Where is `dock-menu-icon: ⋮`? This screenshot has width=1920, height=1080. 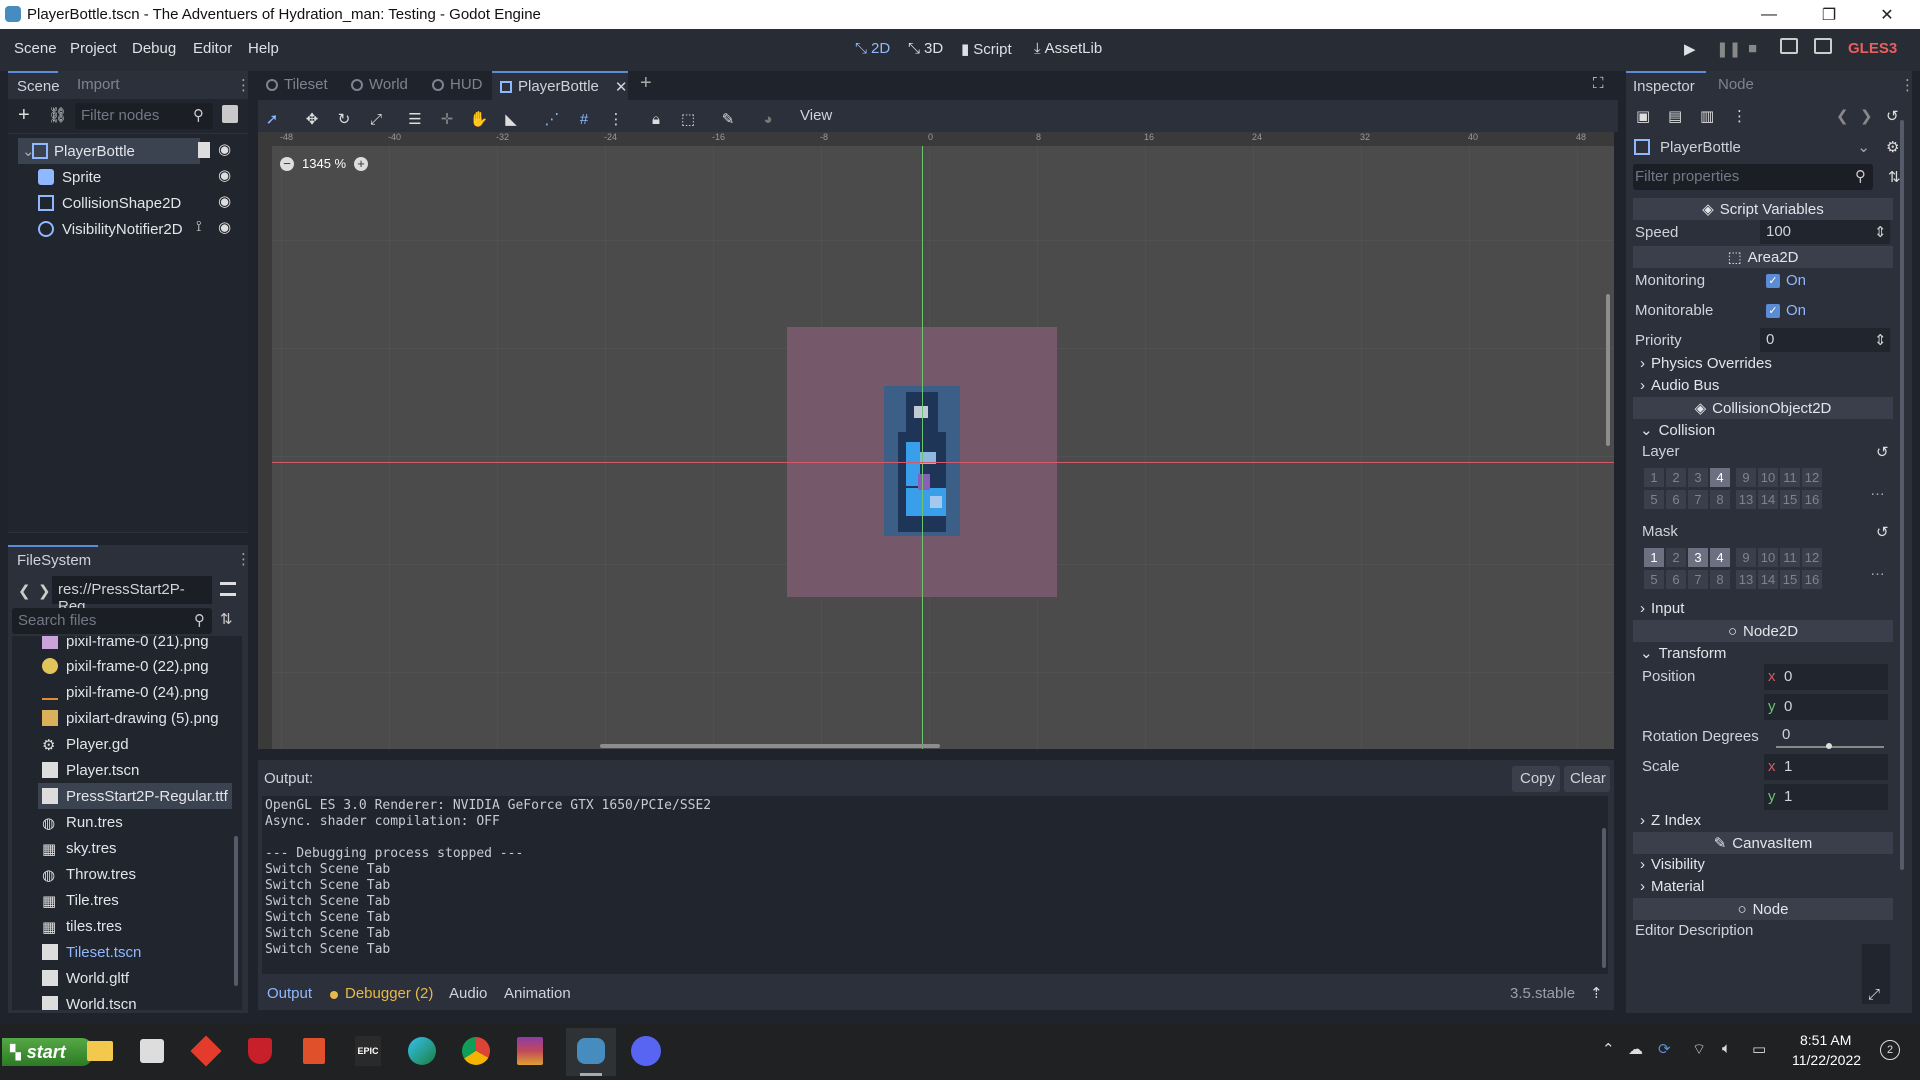 dock-menu-icon: ⋮ is located at coordinates (243, 85).